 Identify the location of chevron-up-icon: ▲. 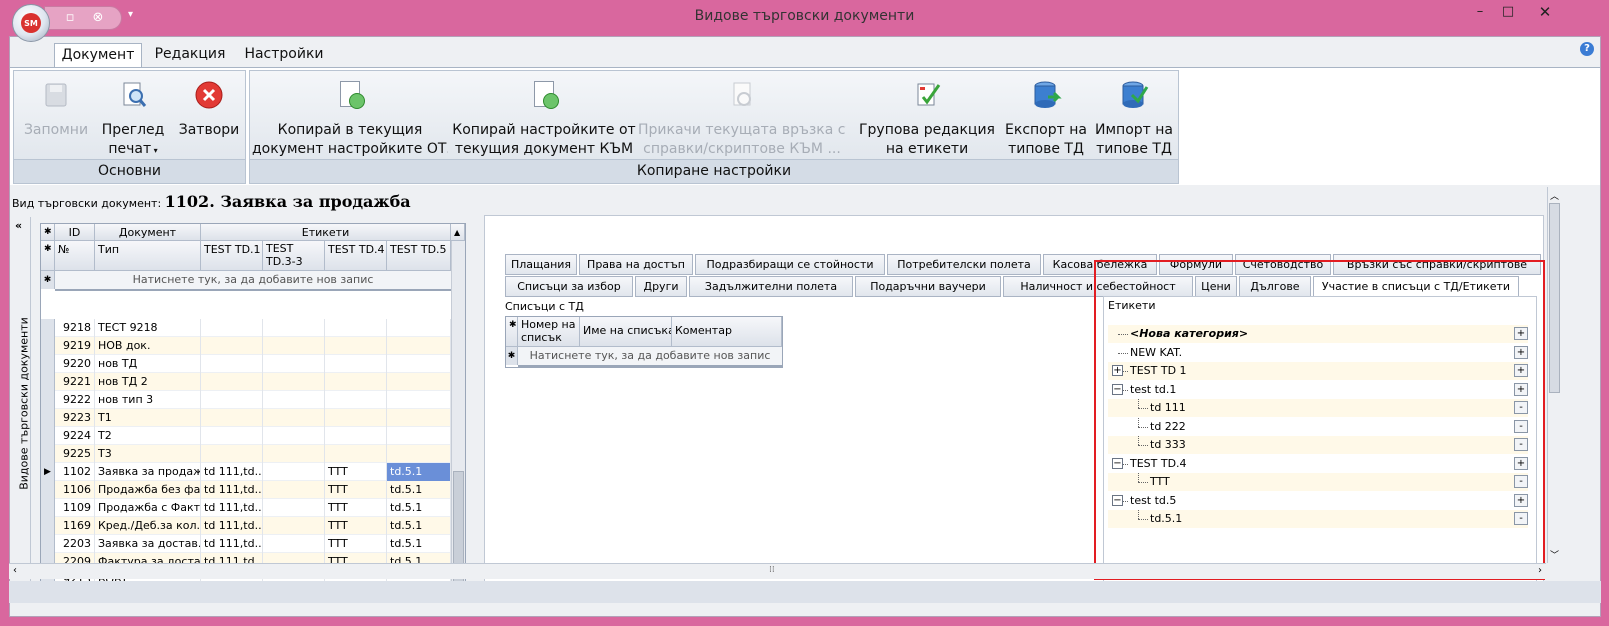
(458, 232).